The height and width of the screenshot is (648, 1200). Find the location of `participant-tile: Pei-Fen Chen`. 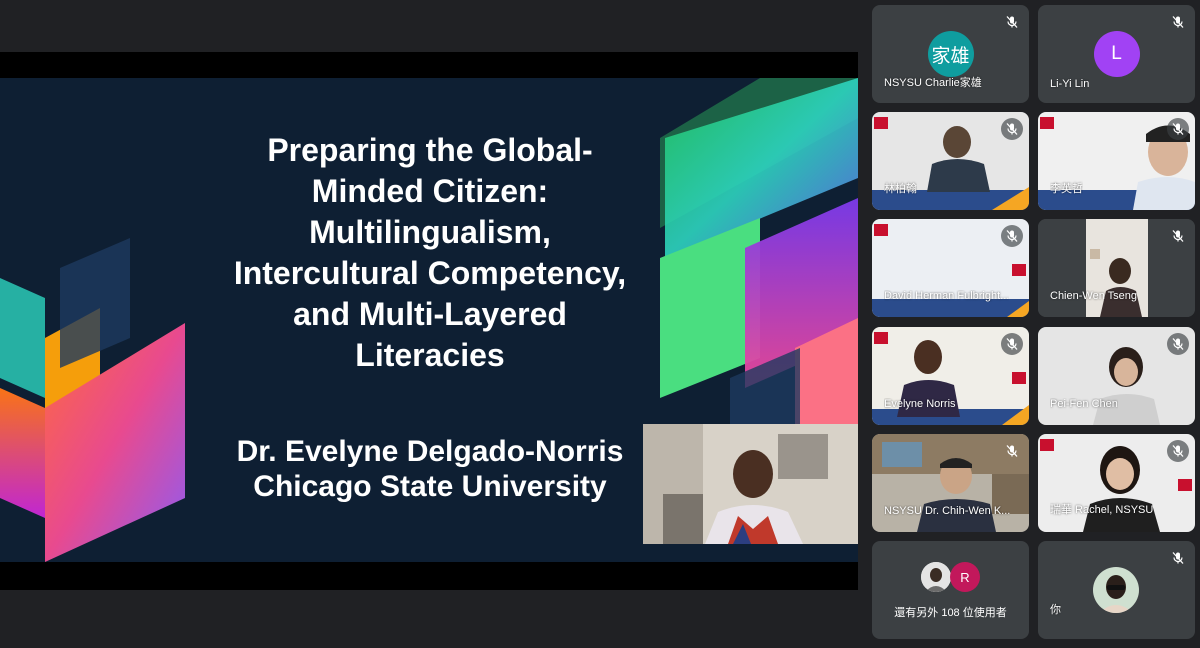

participant-tile: Pei-Fen Chen is located at coordinates (1116, 376).